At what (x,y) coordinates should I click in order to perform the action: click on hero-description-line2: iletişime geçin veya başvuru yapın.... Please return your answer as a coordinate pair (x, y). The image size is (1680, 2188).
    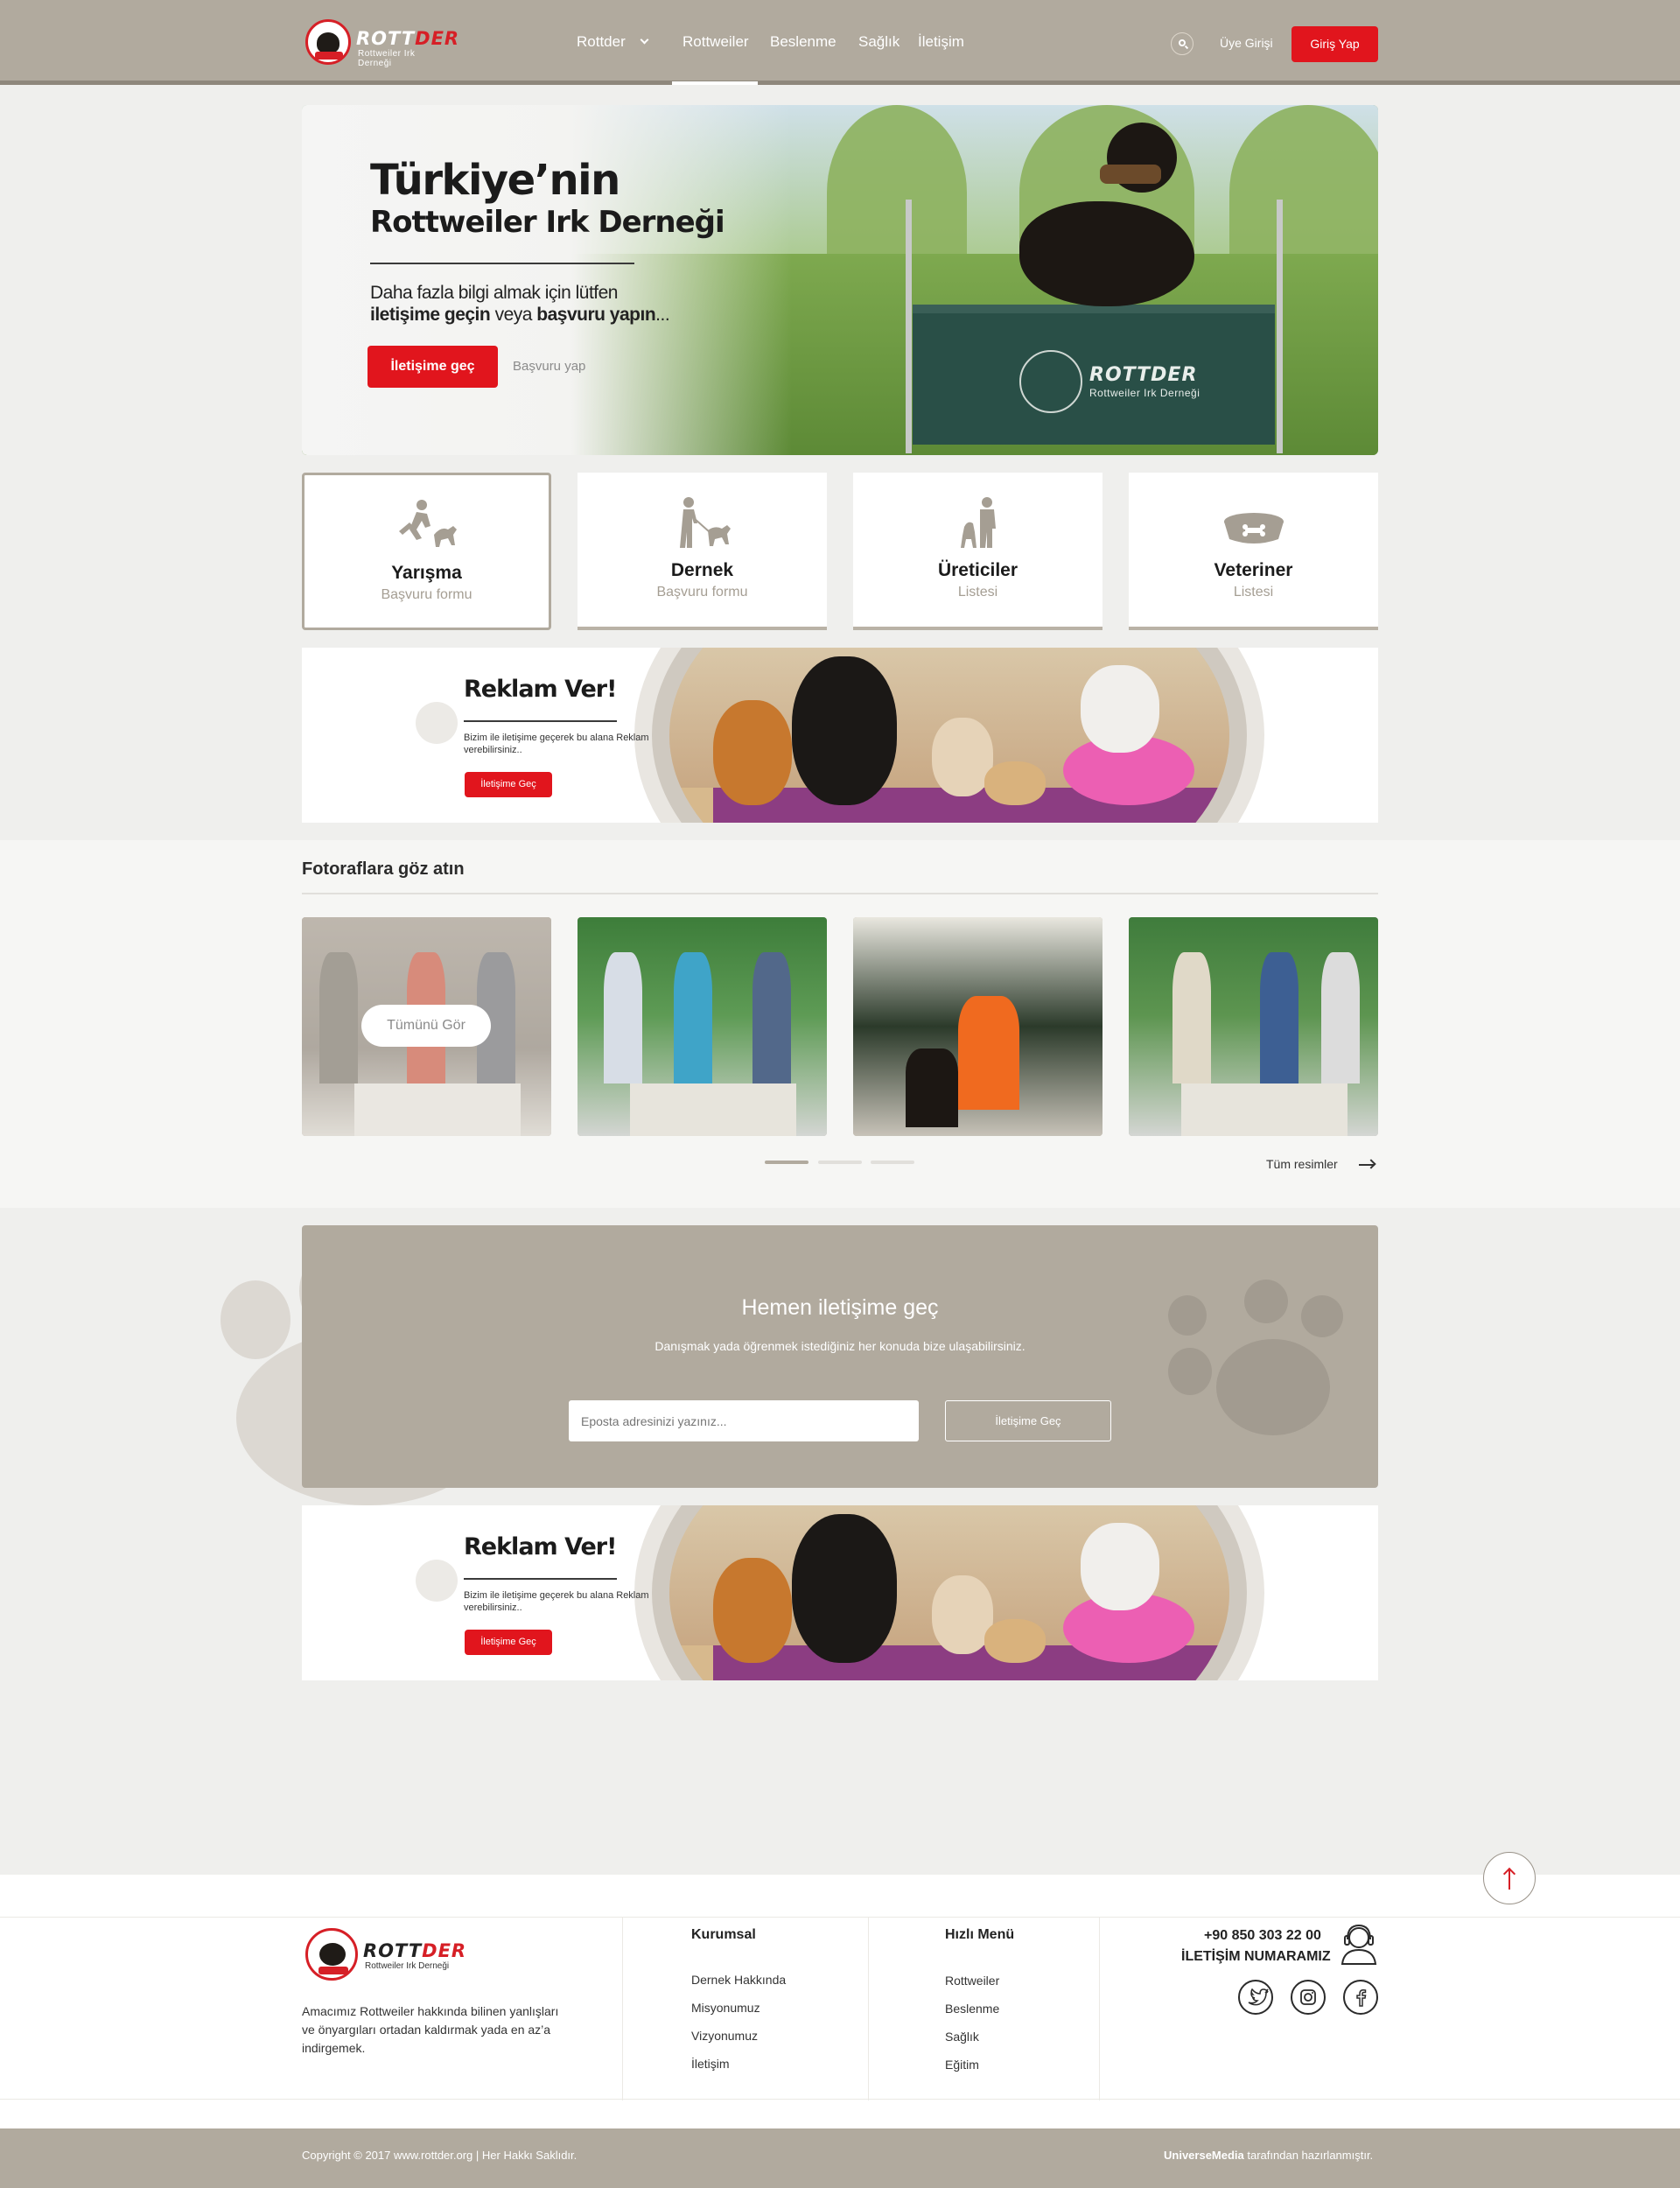
    Looking at the image, I should click on (520, 315).